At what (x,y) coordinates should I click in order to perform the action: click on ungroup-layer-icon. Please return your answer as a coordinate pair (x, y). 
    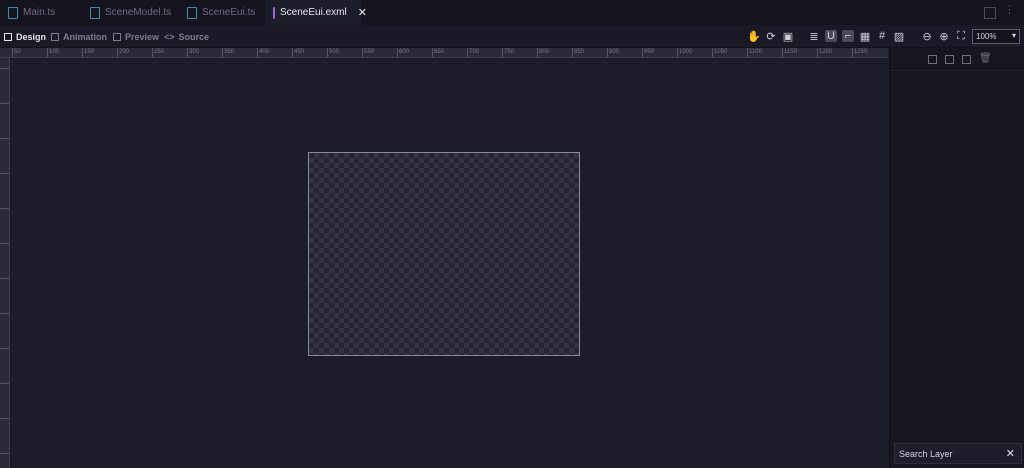
    Looking at the image, I should click on (949, 59).